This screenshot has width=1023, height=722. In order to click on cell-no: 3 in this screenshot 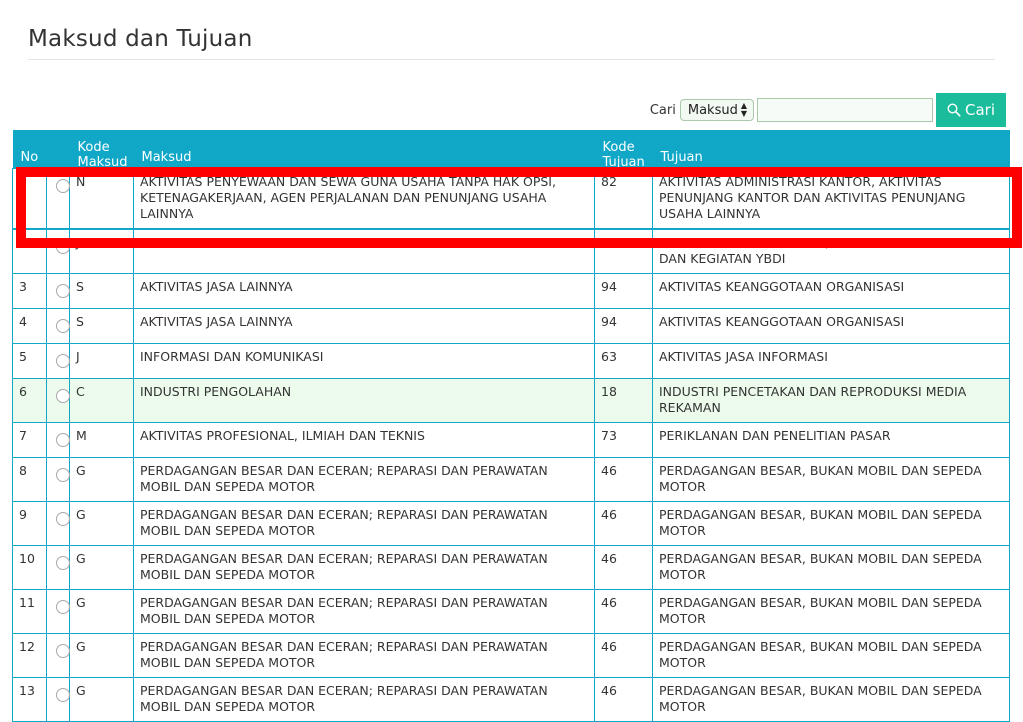, I will do `click(29, 291)`.